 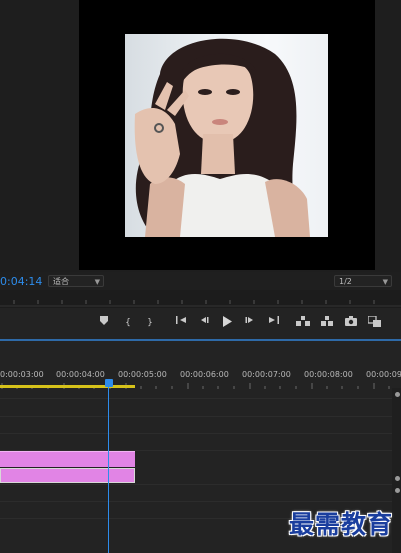 I want to click on lift-button, so click(x=303, y=323).